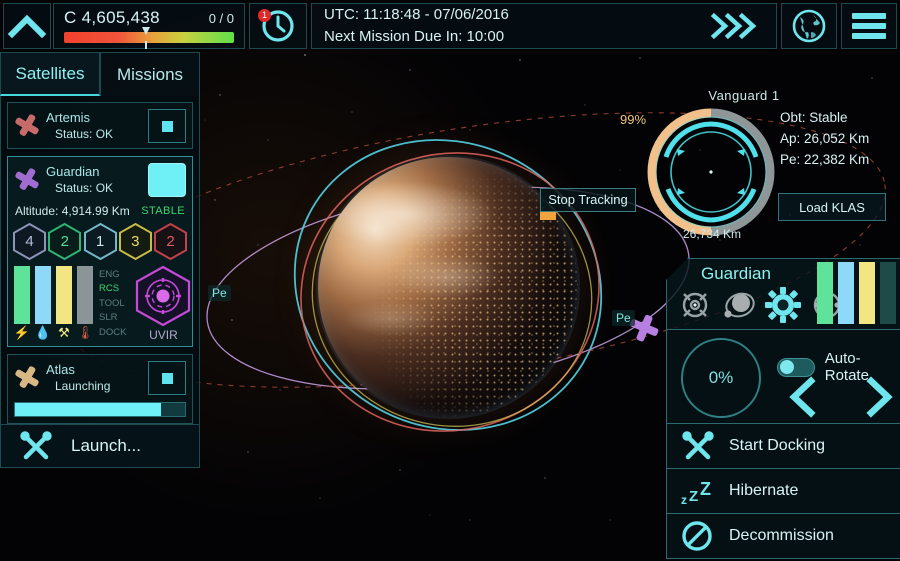 This screenshot has height=561, width=900. I want to click on resource-water: 💧, so click(43, 304).